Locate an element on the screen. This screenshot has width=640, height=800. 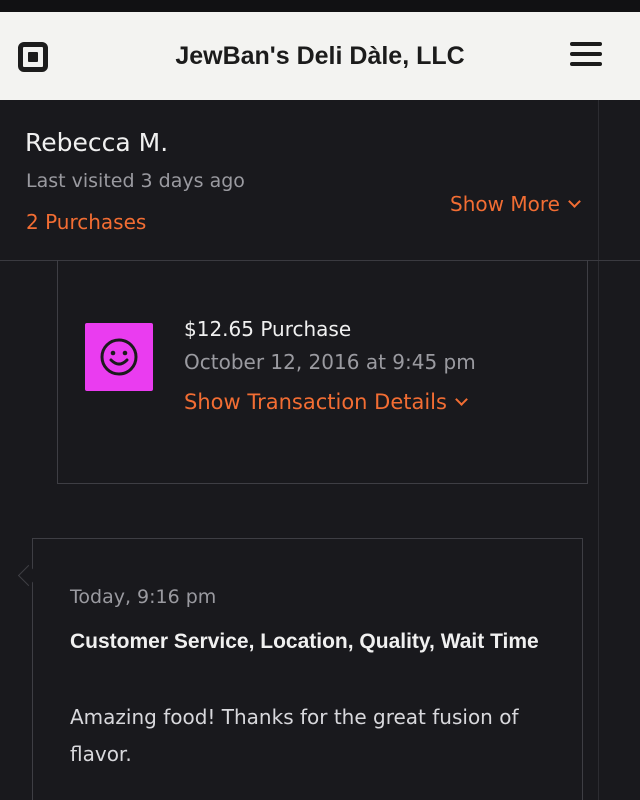
show-more-button: Show More is located at coordinates (515, 204).